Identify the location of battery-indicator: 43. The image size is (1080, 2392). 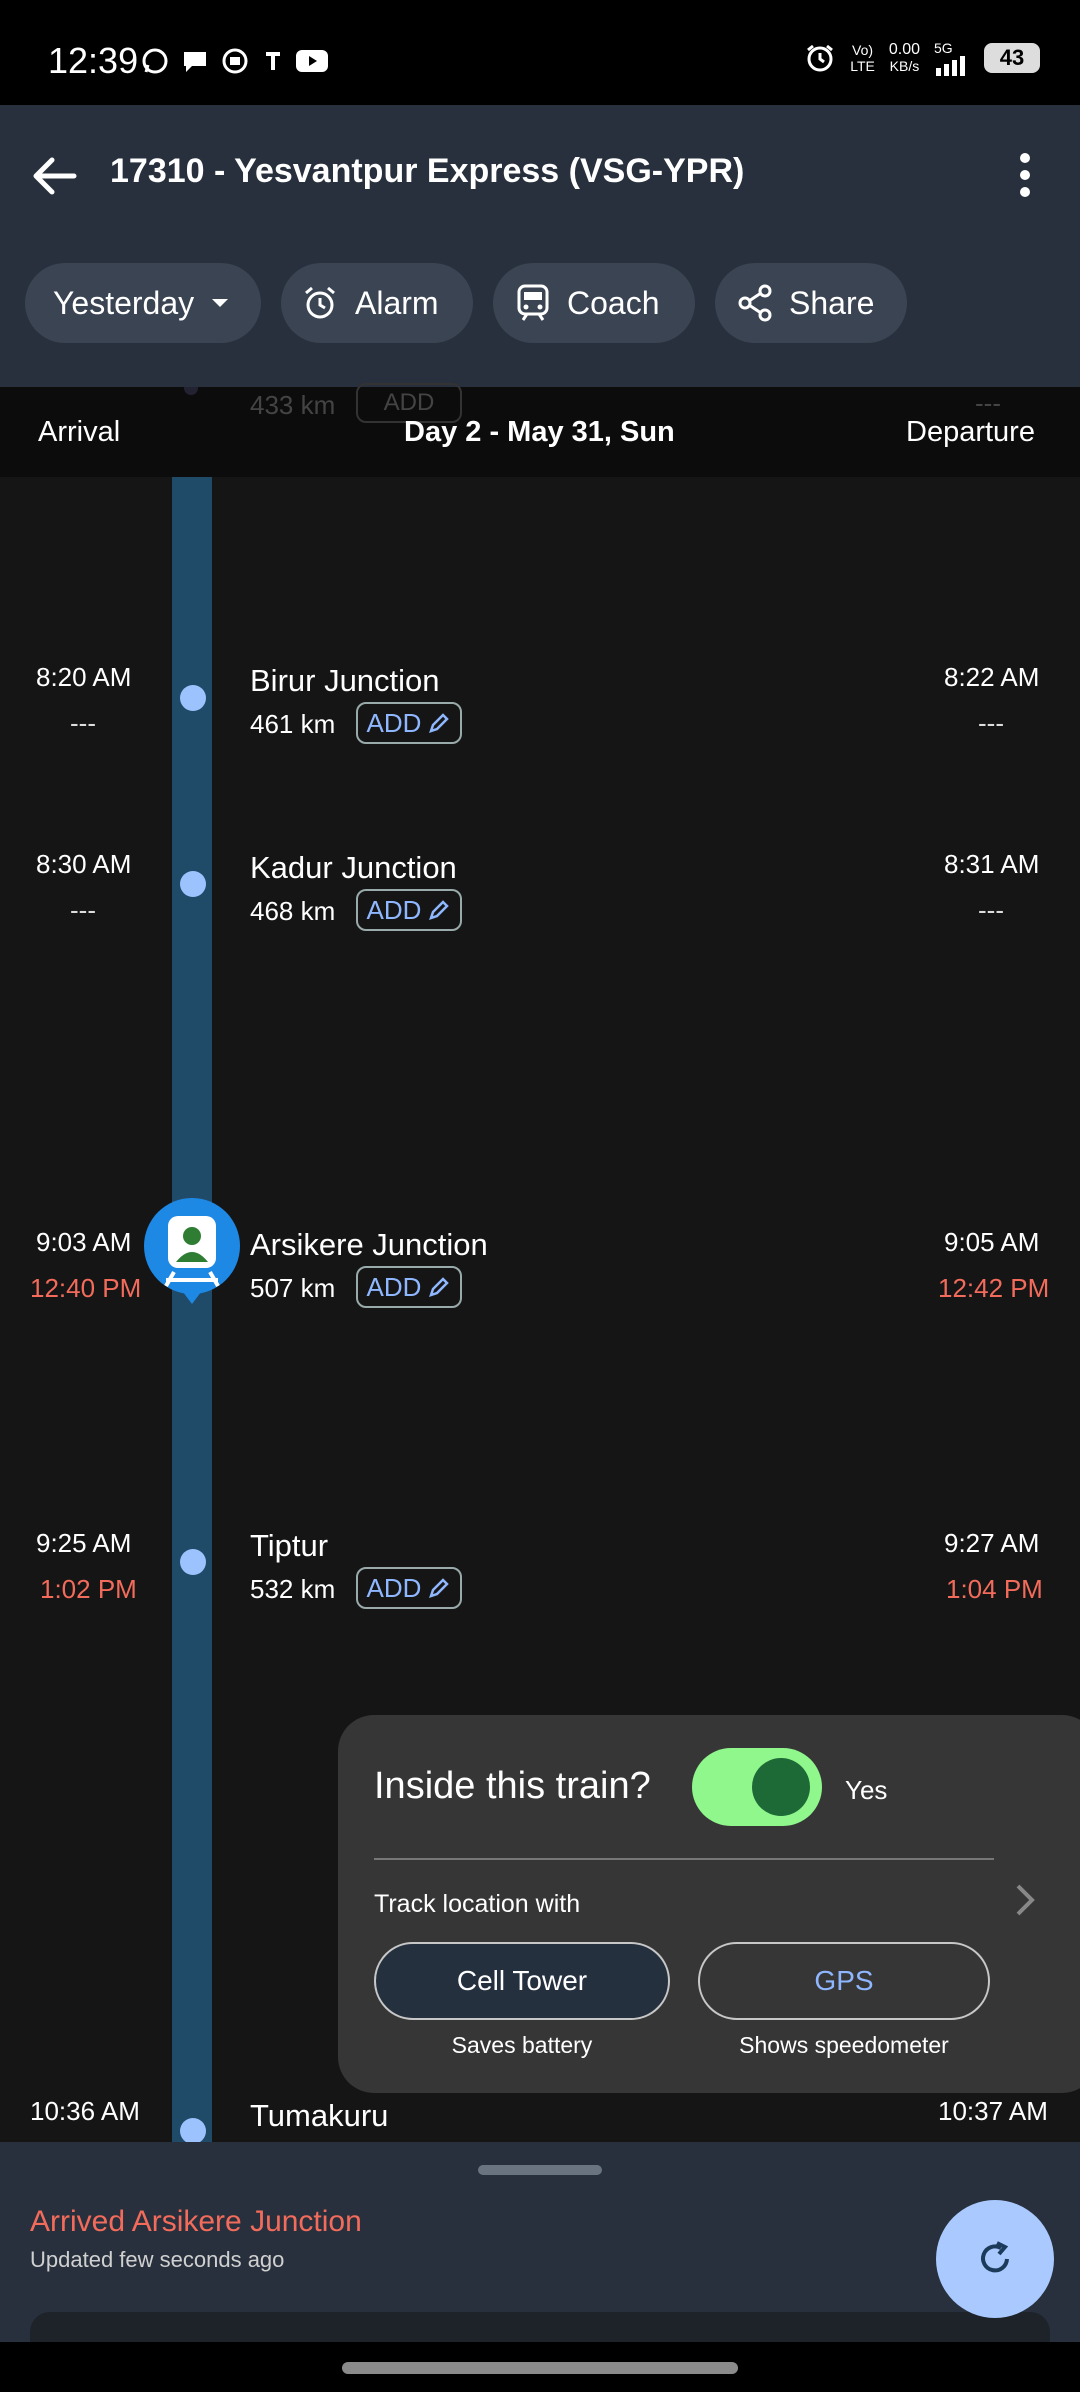
(1012, 58).